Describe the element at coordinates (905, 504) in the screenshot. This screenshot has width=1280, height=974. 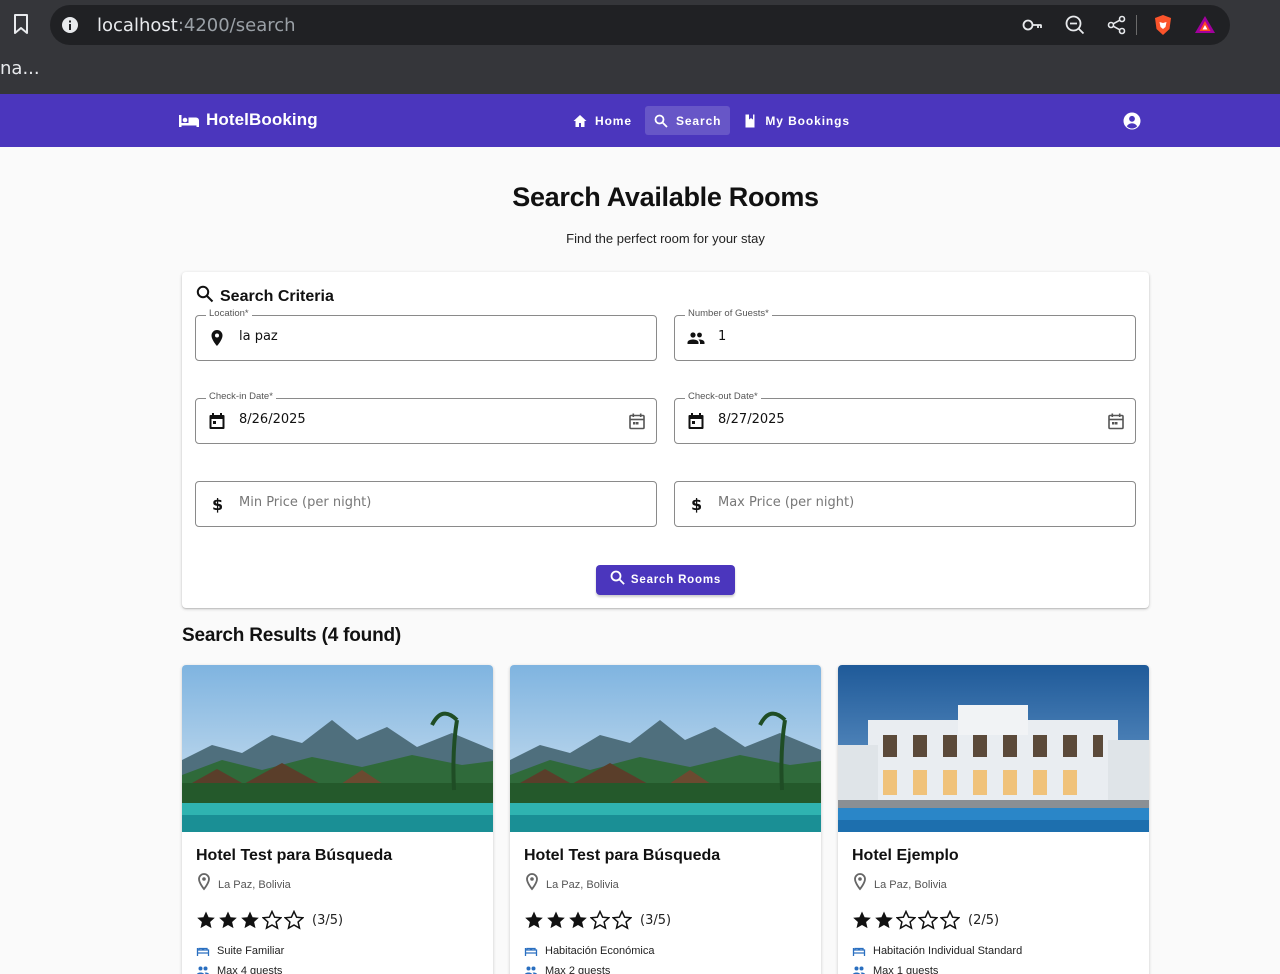
I see `max-price-field: $ Max Price (per night)` at that location.